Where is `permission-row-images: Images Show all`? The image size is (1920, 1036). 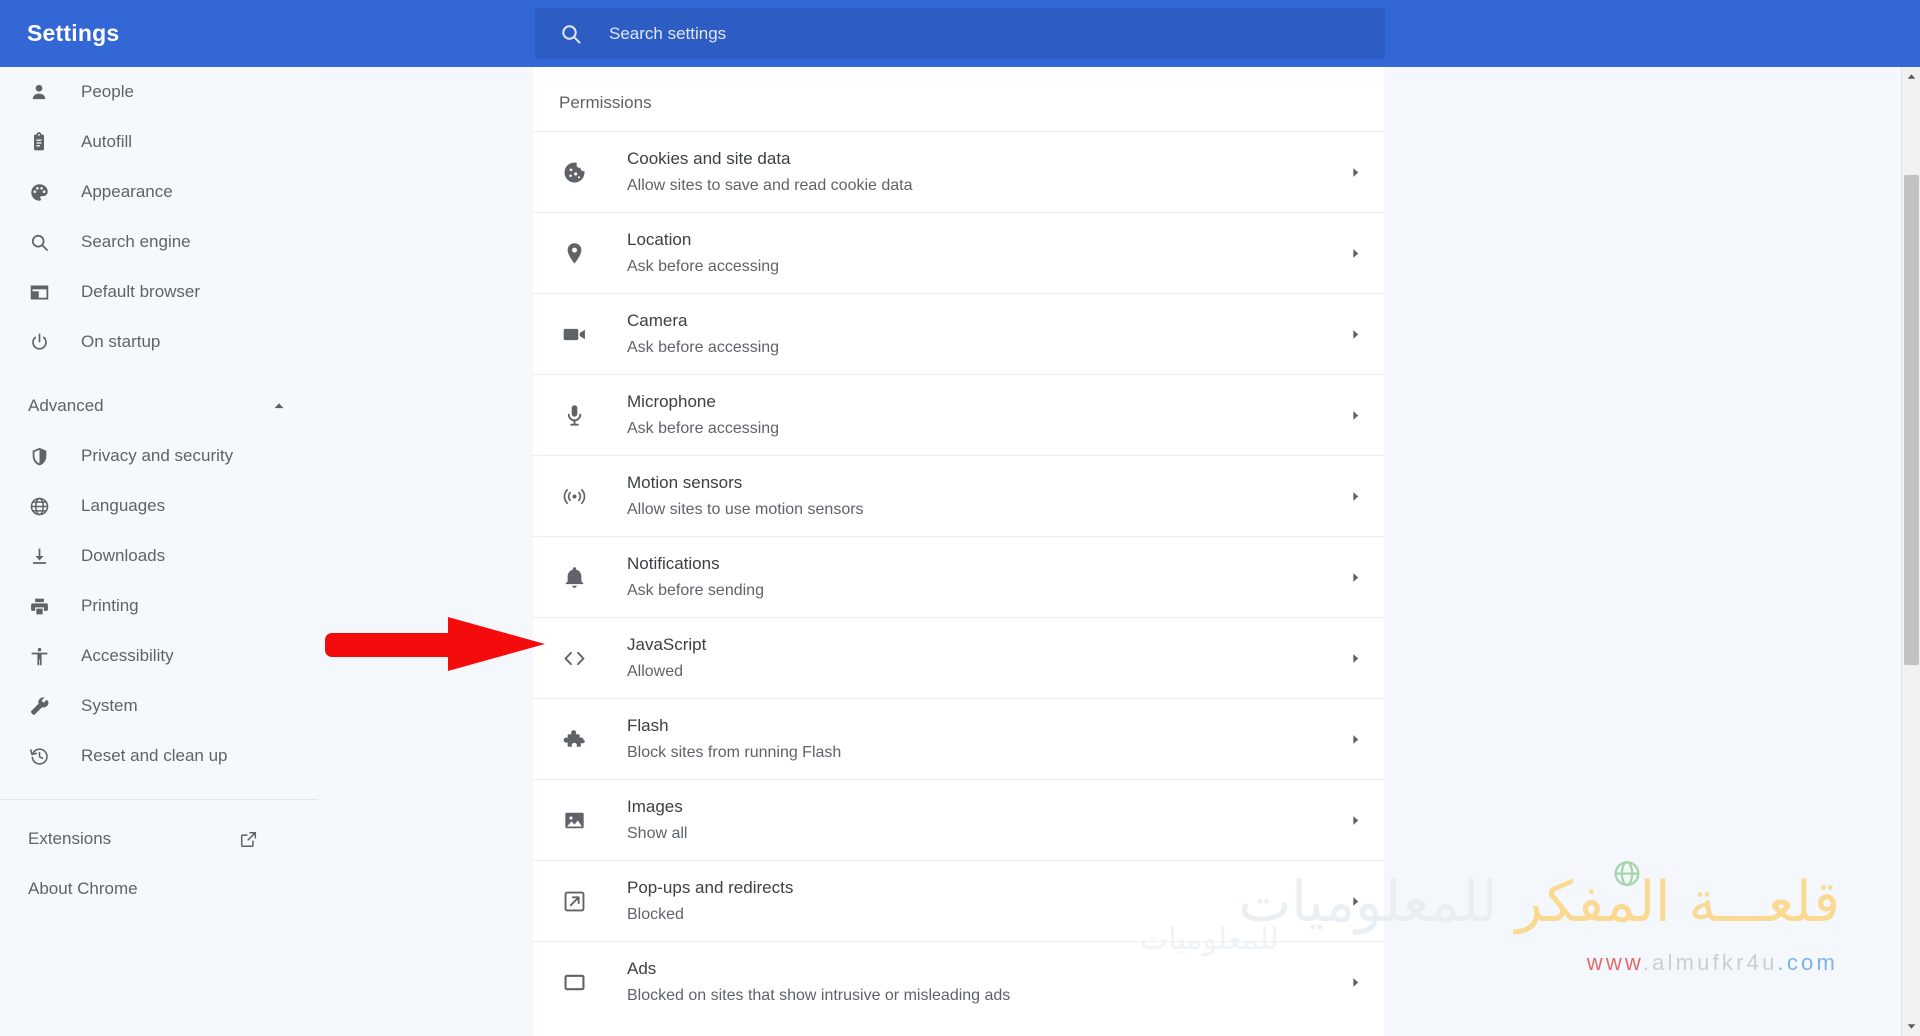
permission-row-images: Images Show all is located at coordinates (958, 819).